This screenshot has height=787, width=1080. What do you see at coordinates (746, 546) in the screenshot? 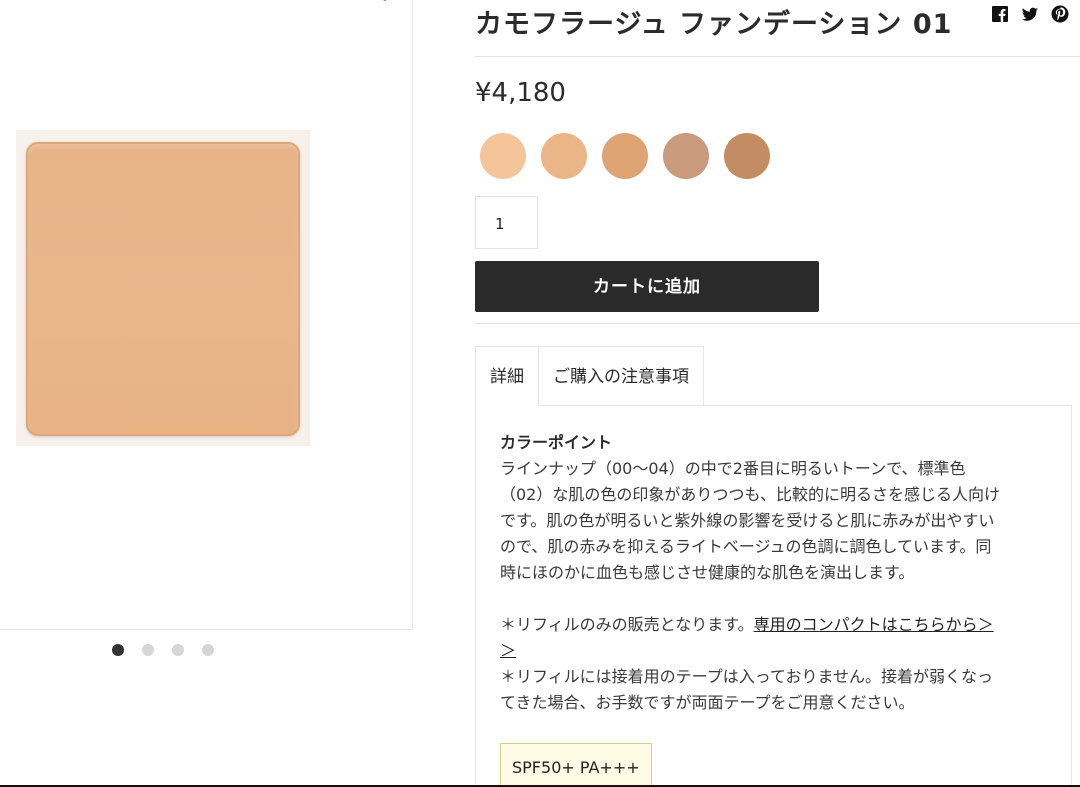
I see `description-line: ので、肌の赤みを抑えるライトベージュの色調に調色しています。同` at bounding box center [746, 546].